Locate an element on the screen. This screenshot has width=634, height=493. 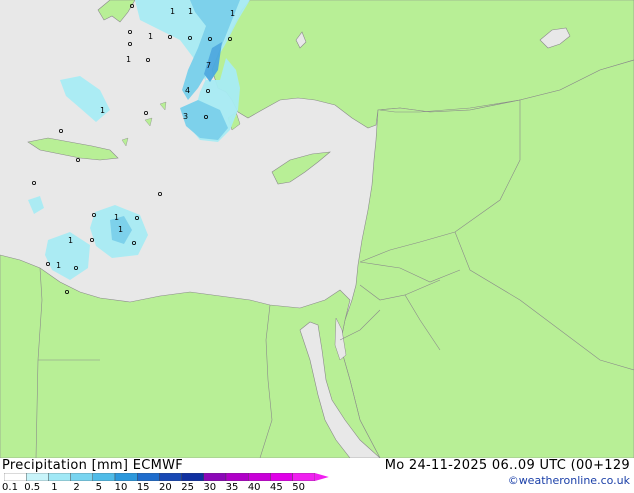
legend-tick-label: 0.1 is located at coordinates (10, 487).